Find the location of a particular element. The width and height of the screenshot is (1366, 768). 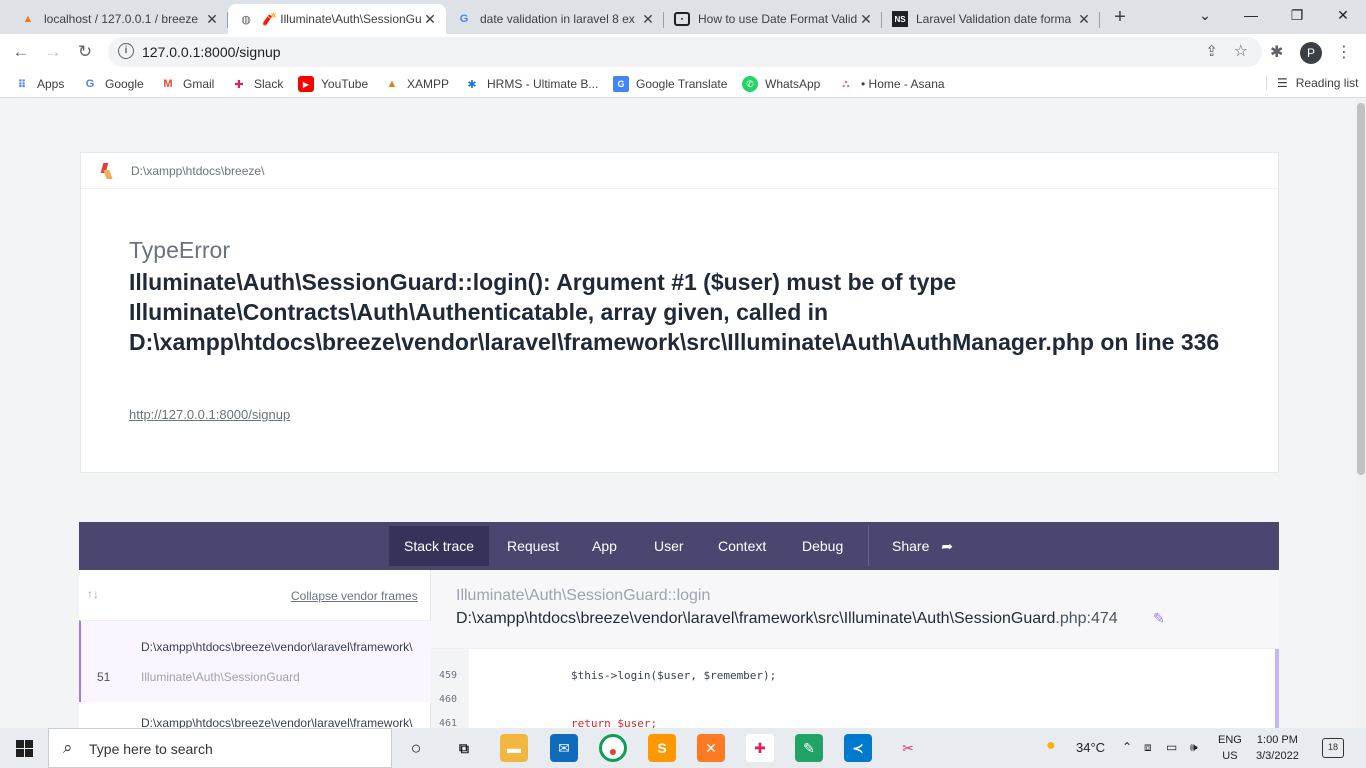

tab-title: Laravel Validation date forma is located at coordinates (994, 19).